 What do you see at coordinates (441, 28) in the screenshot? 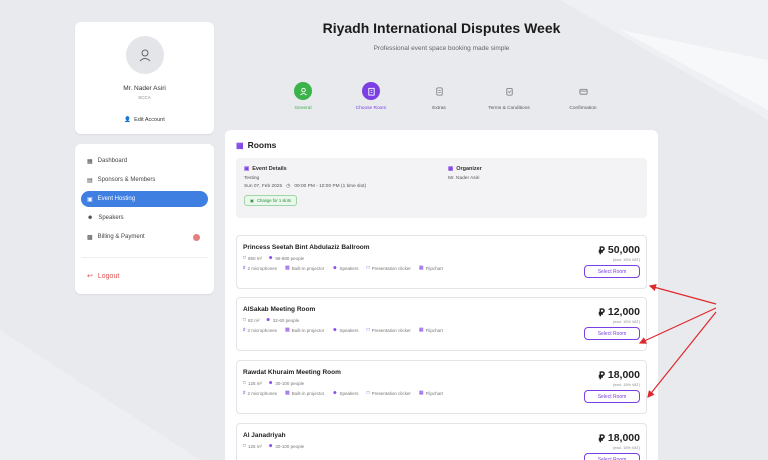
I see `page-title: Riyadh International Disputes Week` at bounding box center [441, 28].